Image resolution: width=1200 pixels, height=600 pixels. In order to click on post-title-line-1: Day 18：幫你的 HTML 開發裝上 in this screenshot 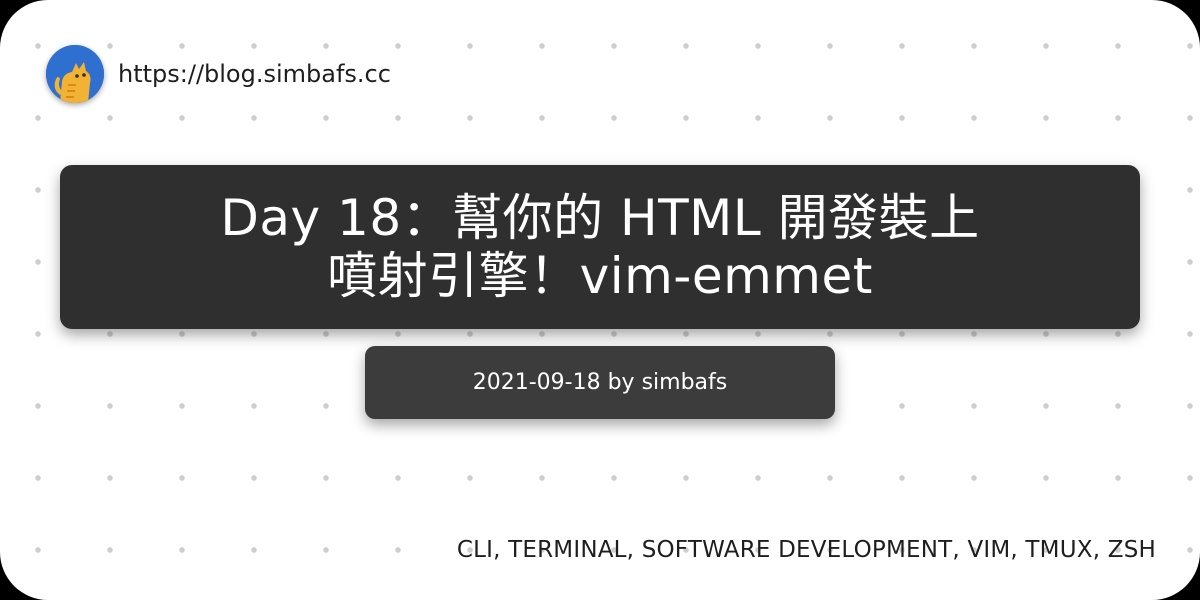, I will do `click(600, 218)`.